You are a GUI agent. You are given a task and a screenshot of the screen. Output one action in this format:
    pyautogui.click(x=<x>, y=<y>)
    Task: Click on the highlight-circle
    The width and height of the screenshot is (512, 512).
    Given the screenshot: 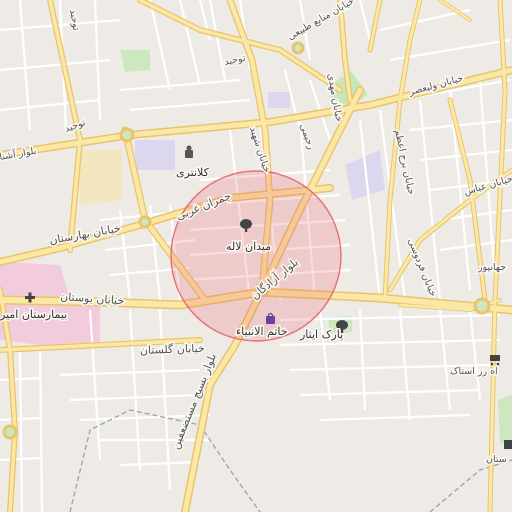 What is the action you would take?
    pyautogui.click(x=256, y=256)
    